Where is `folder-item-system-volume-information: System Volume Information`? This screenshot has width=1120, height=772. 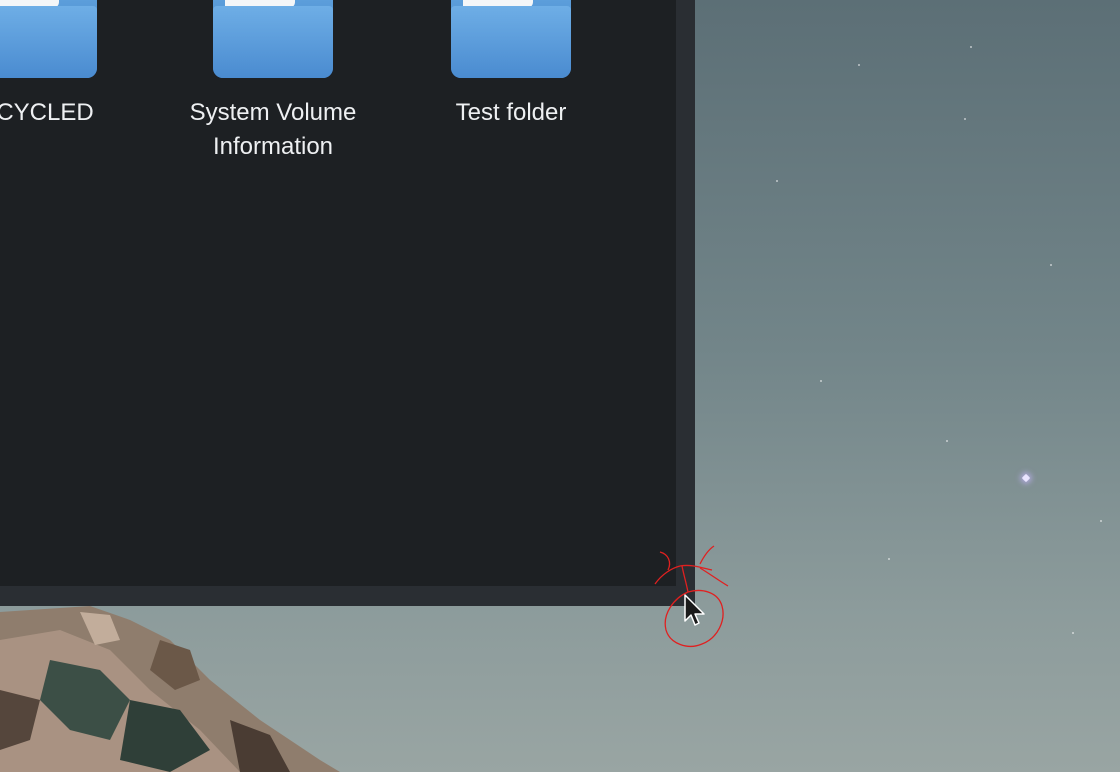
folder-item-system-volume-information: System Volume Information is located at coordinates (273, 82).